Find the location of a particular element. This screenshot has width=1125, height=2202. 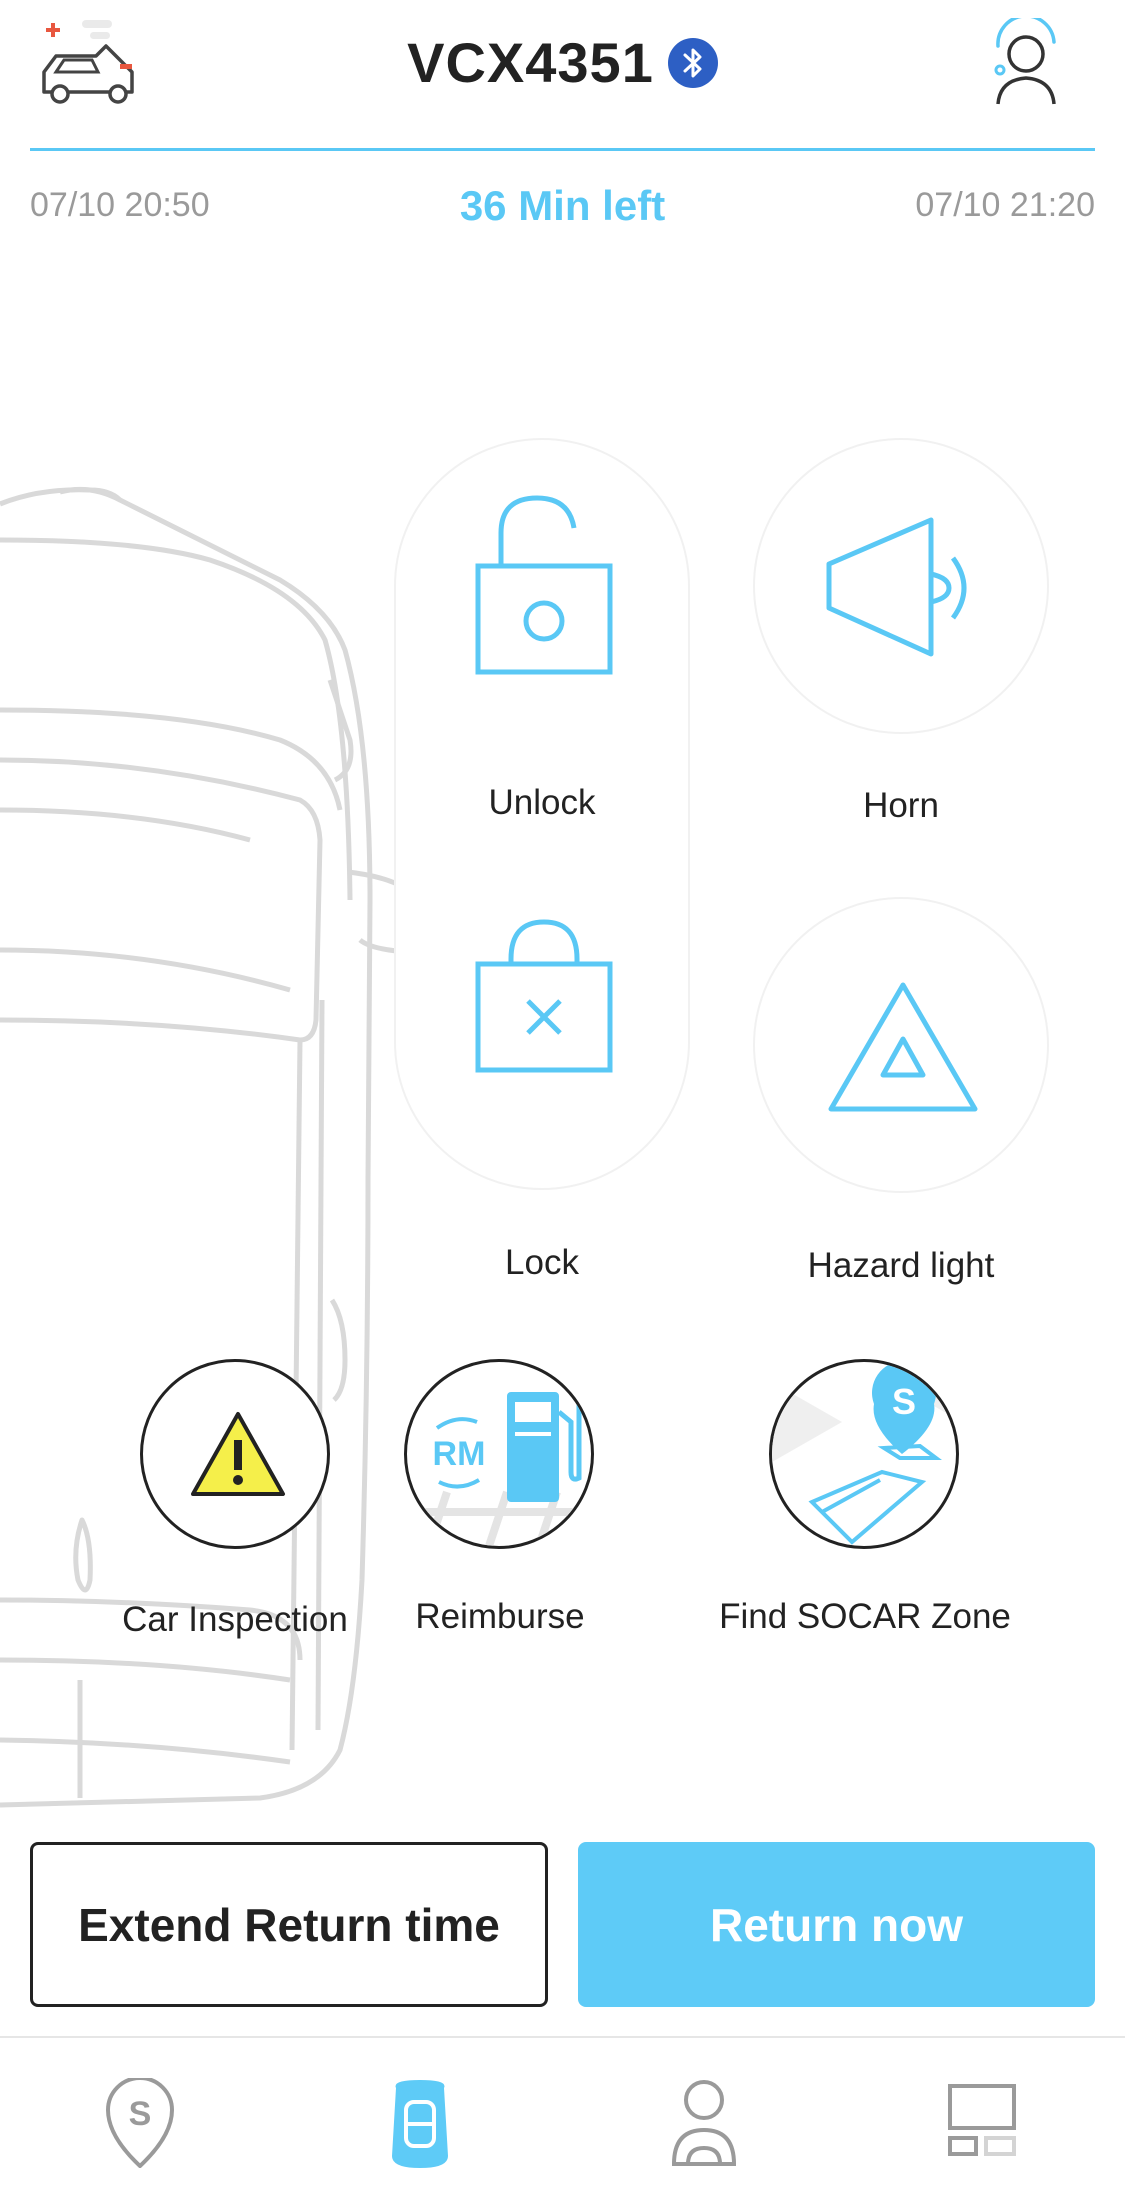

bottom-tab-bar: S is located at coordinates (562, 2119).